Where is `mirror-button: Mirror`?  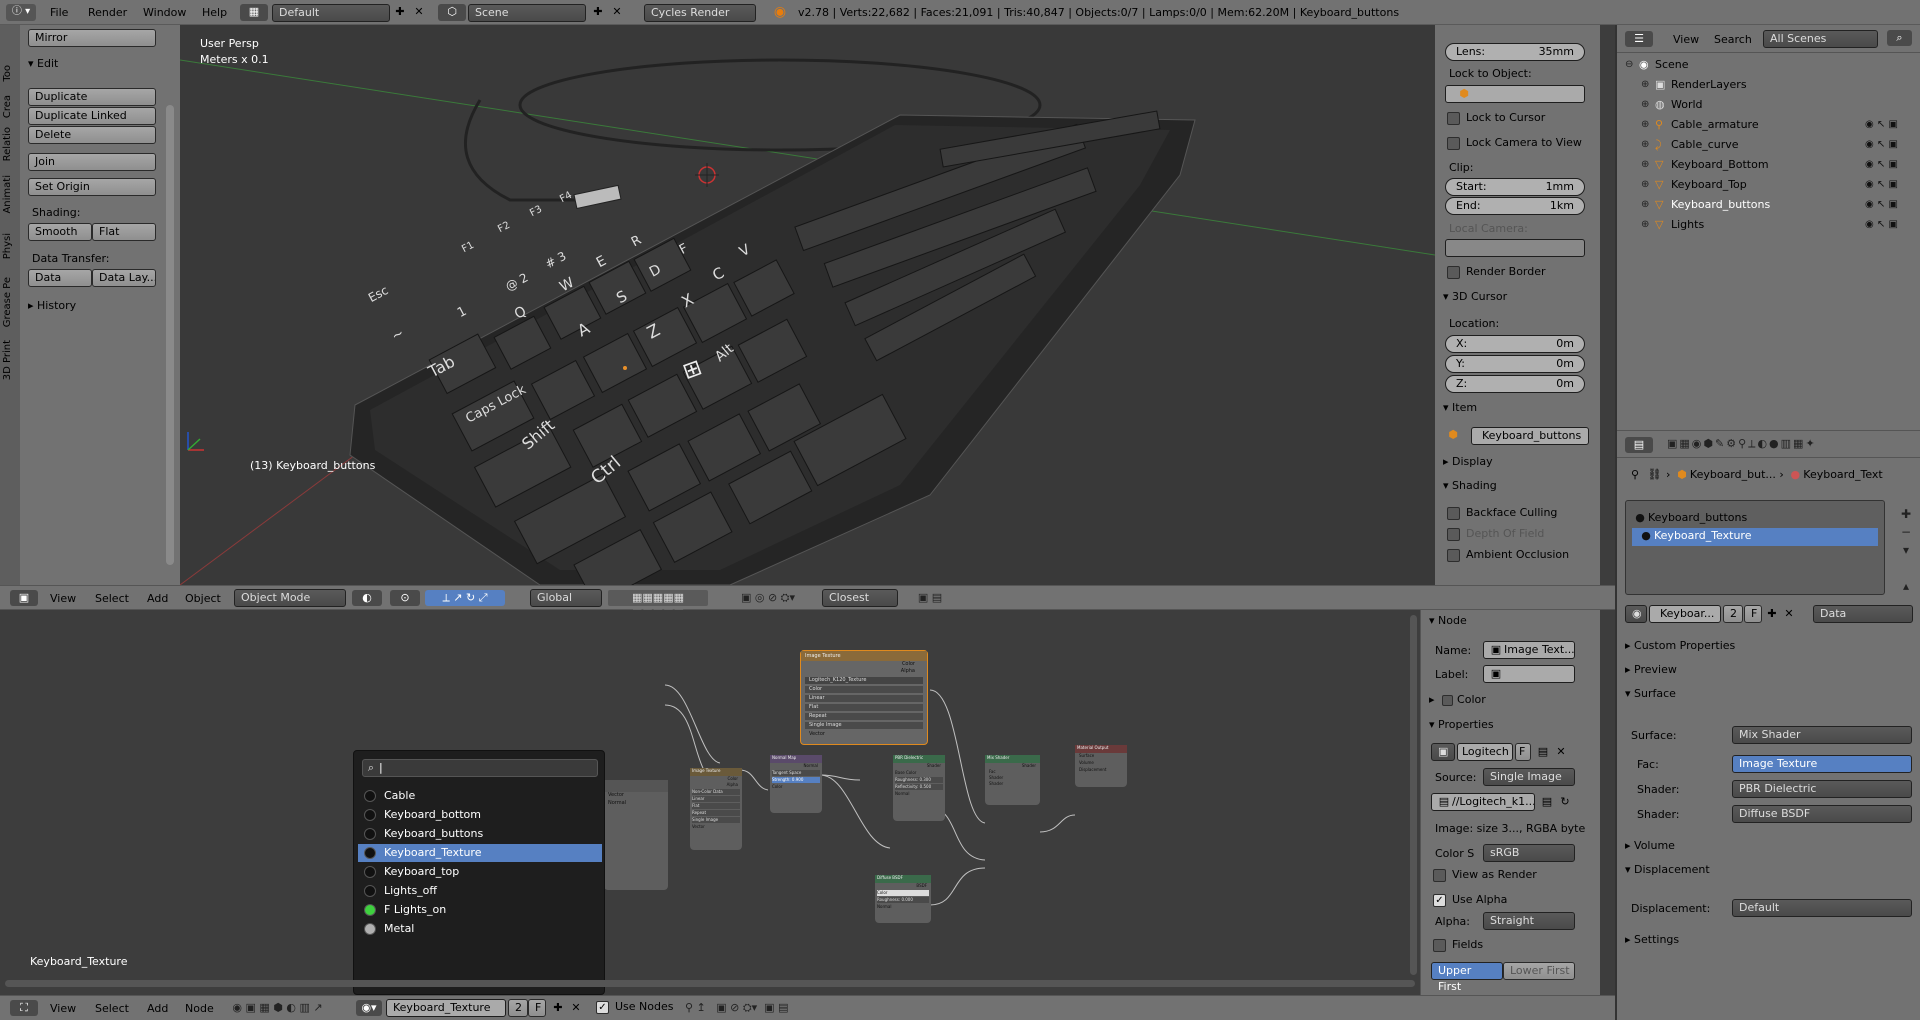
mirror-button: Mirror is located at coordinates (92, 38).